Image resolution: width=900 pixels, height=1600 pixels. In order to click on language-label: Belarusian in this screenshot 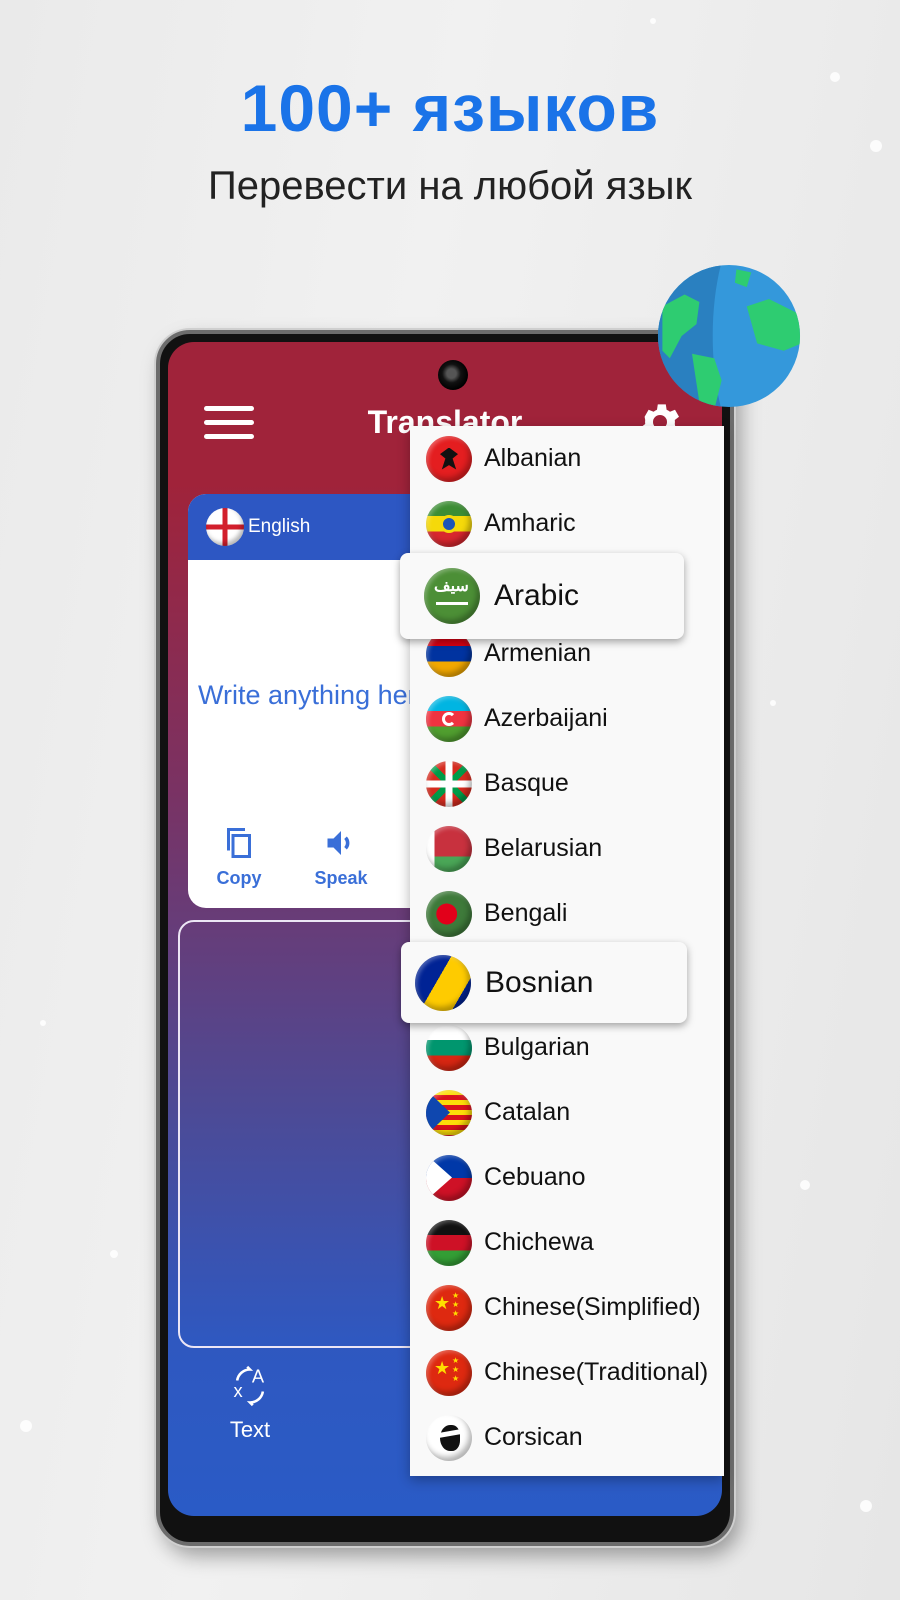, I will do `click(543, 848)`.